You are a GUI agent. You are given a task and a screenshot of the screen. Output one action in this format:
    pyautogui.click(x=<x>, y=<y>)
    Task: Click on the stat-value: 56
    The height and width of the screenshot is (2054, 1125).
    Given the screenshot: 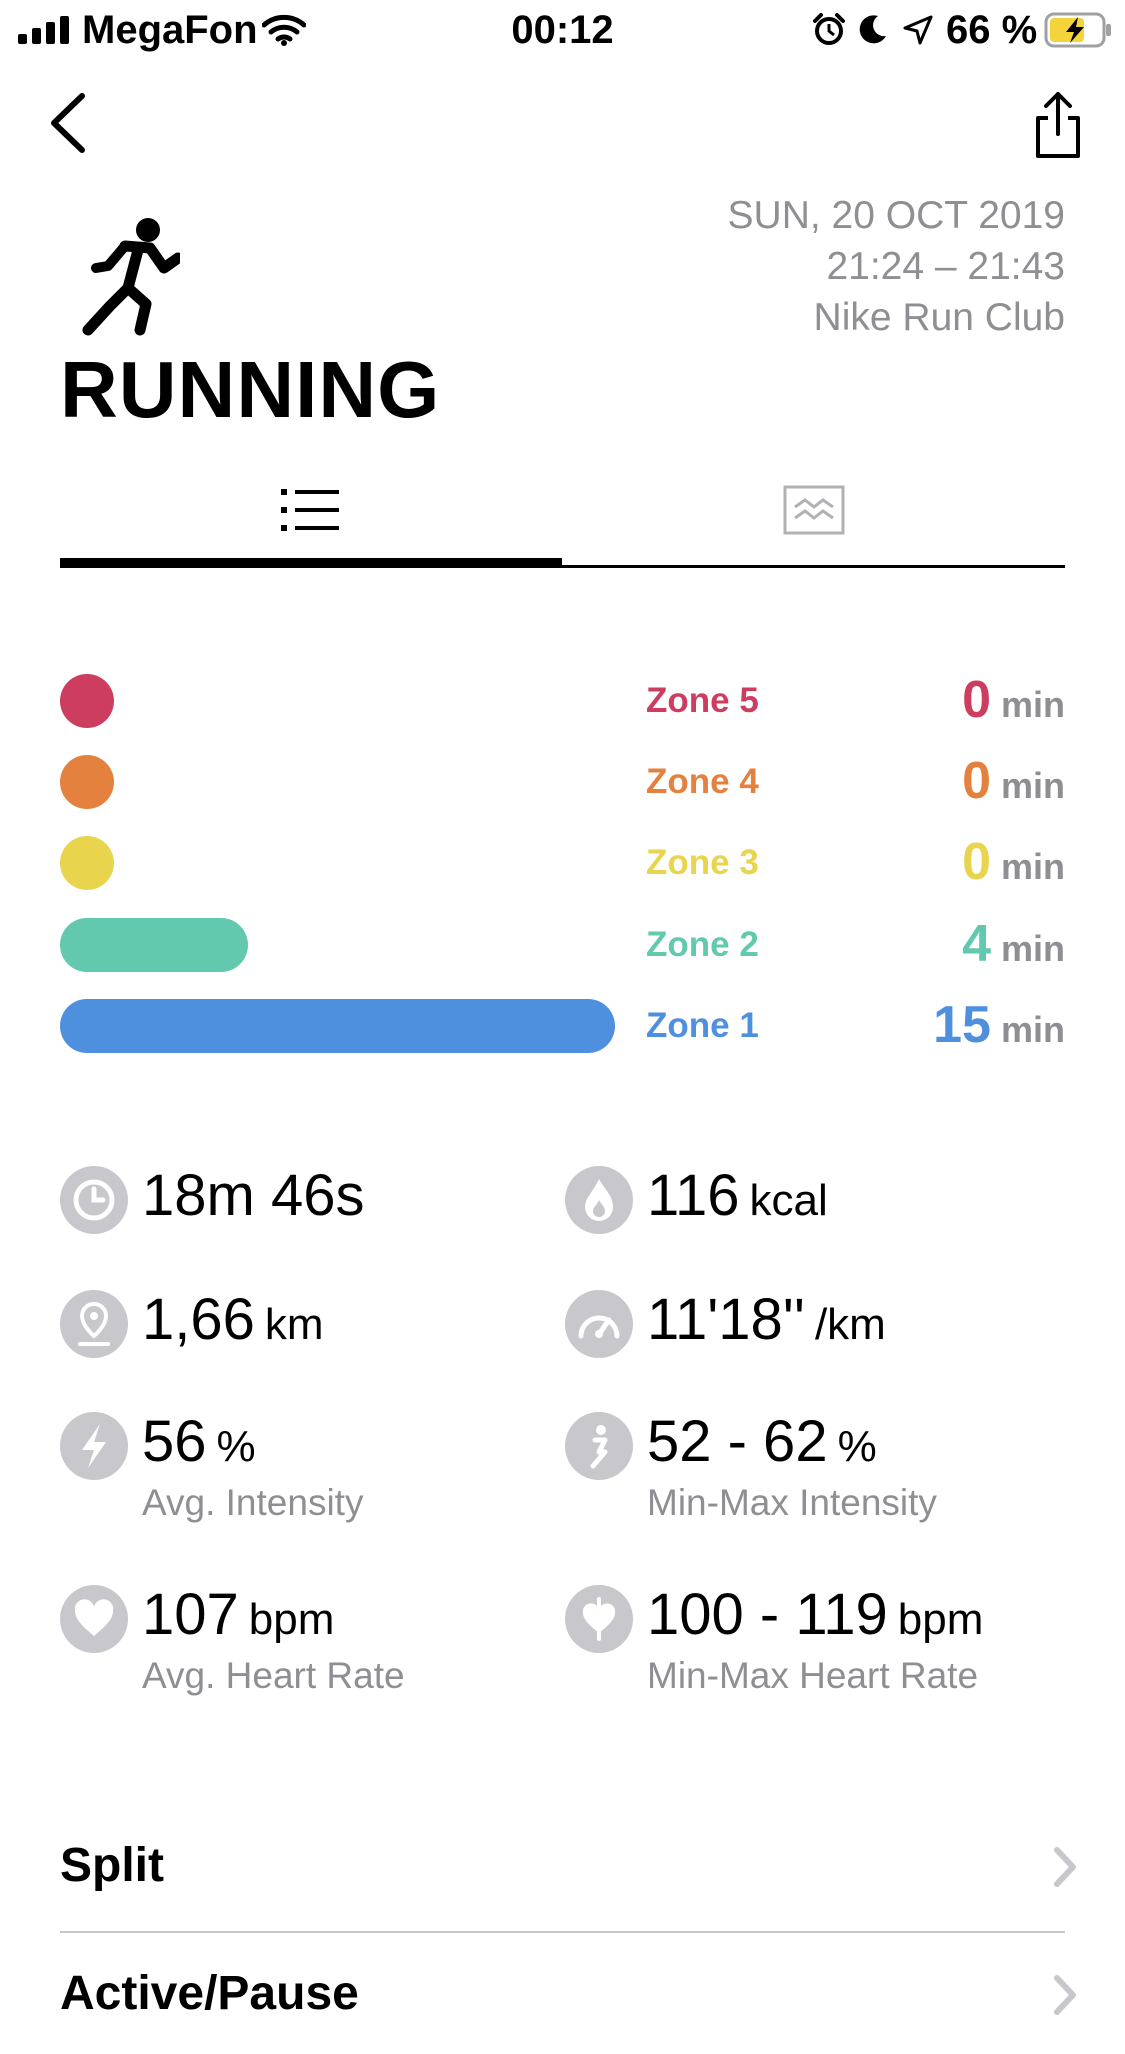 What is the action you would take?
    pyautogui.click(x=174, y=1441)
    